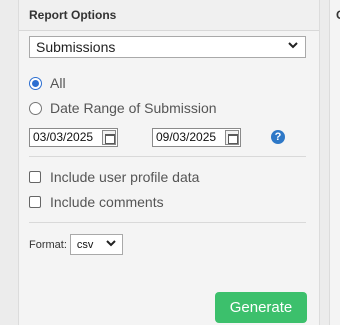 Image resolution: width=340 pixels, height=325 pixels. Describe the element at coordinates (85, 244) in the screenshot. I see `format-value: csv` at that location.